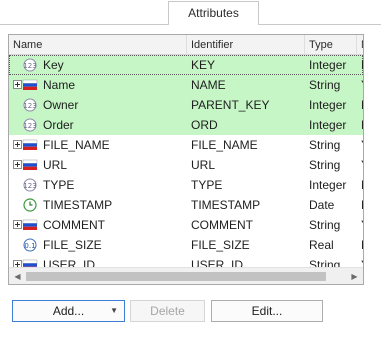  What do you see at coordinates (321, 245) in the screenshot?
I see `cell-type: Real` at bounding box center [321, 245].